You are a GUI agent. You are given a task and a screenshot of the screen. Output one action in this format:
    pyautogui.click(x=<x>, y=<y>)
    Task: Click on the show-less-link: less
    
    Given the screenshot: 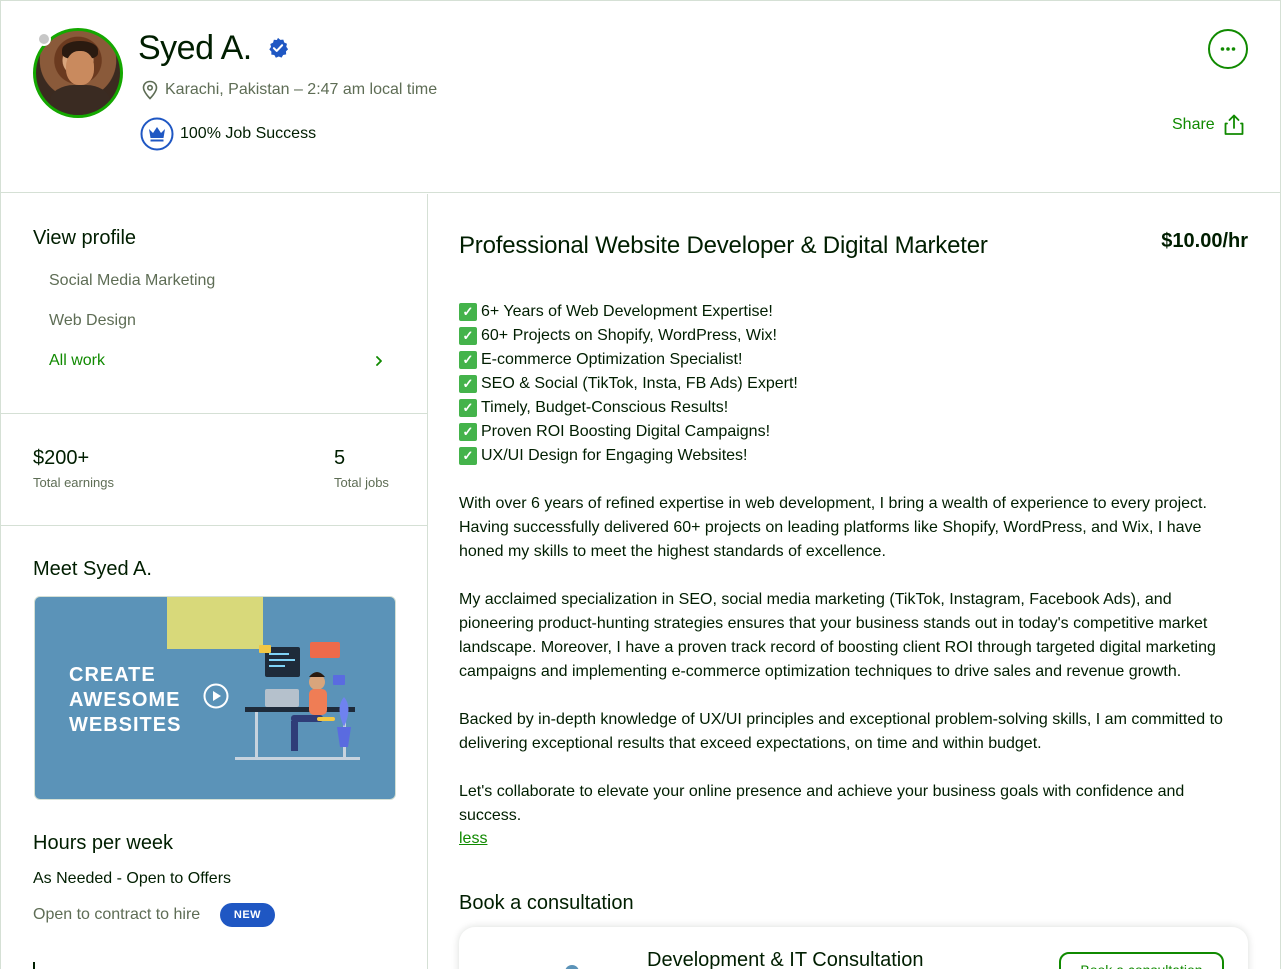 What is the action you would take?
    pyautogui.click(x=473, y=839)
    